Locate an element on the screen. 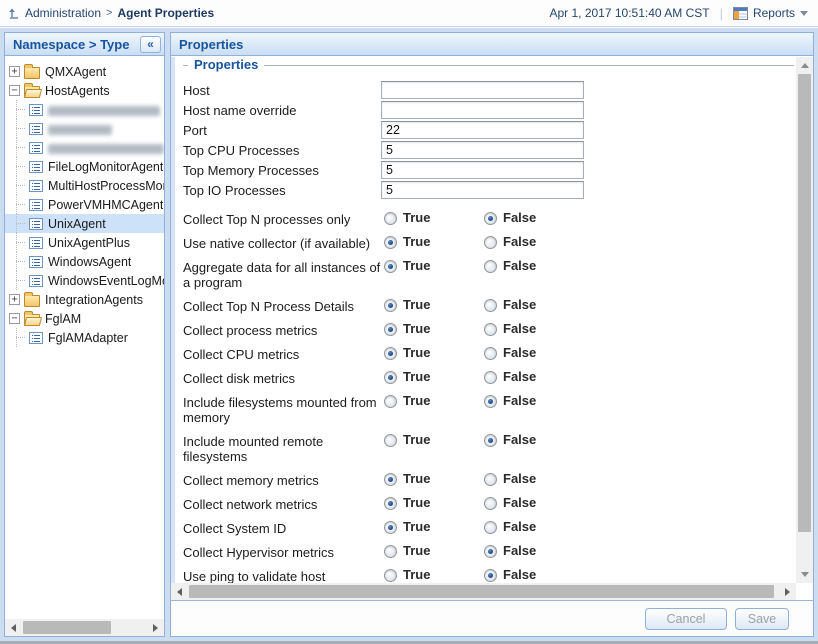  breadcrumb-root: Administration is located at coordinates (63, 13).